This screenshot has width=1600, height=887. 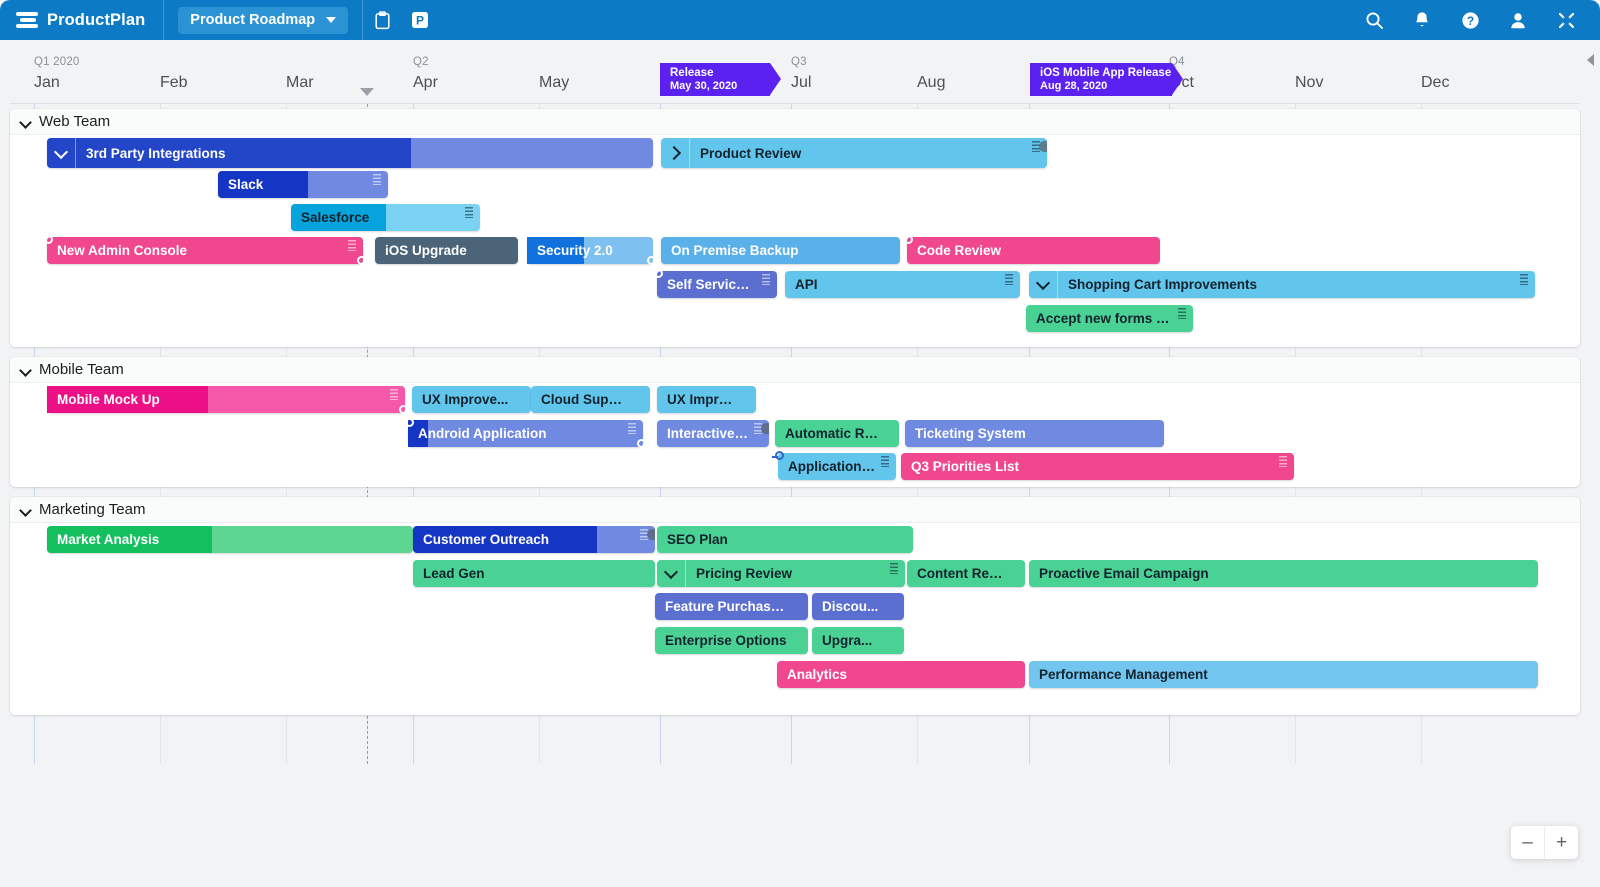 I want to click on roadmap-bar: API, so click(x=902, y=284).